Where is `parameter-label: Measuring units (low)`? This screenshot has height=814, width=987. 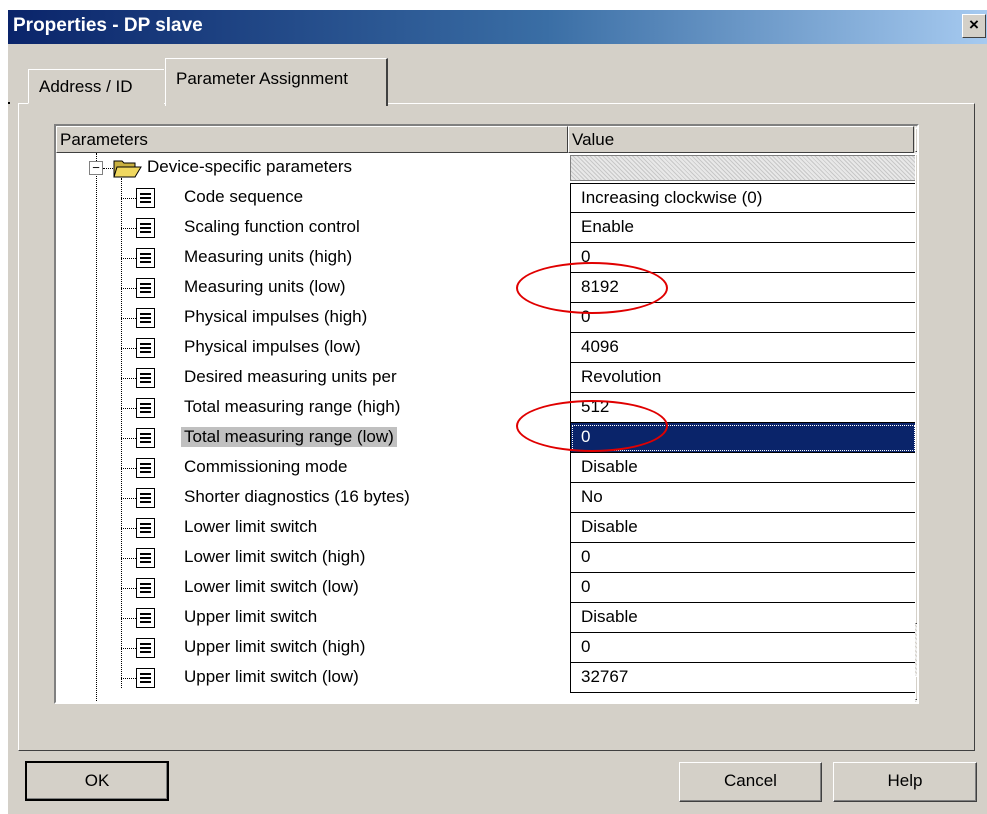 parameter-label: Measuring units (low) is located at coordinates (265, 286).